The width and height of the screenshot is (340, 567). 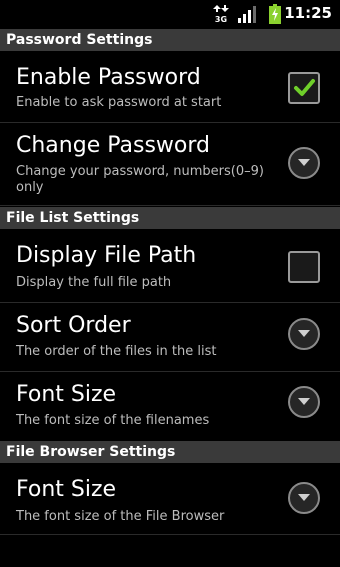 I want to click on setting-summary: Enable to ask password at start, so click(x=119, y=102).